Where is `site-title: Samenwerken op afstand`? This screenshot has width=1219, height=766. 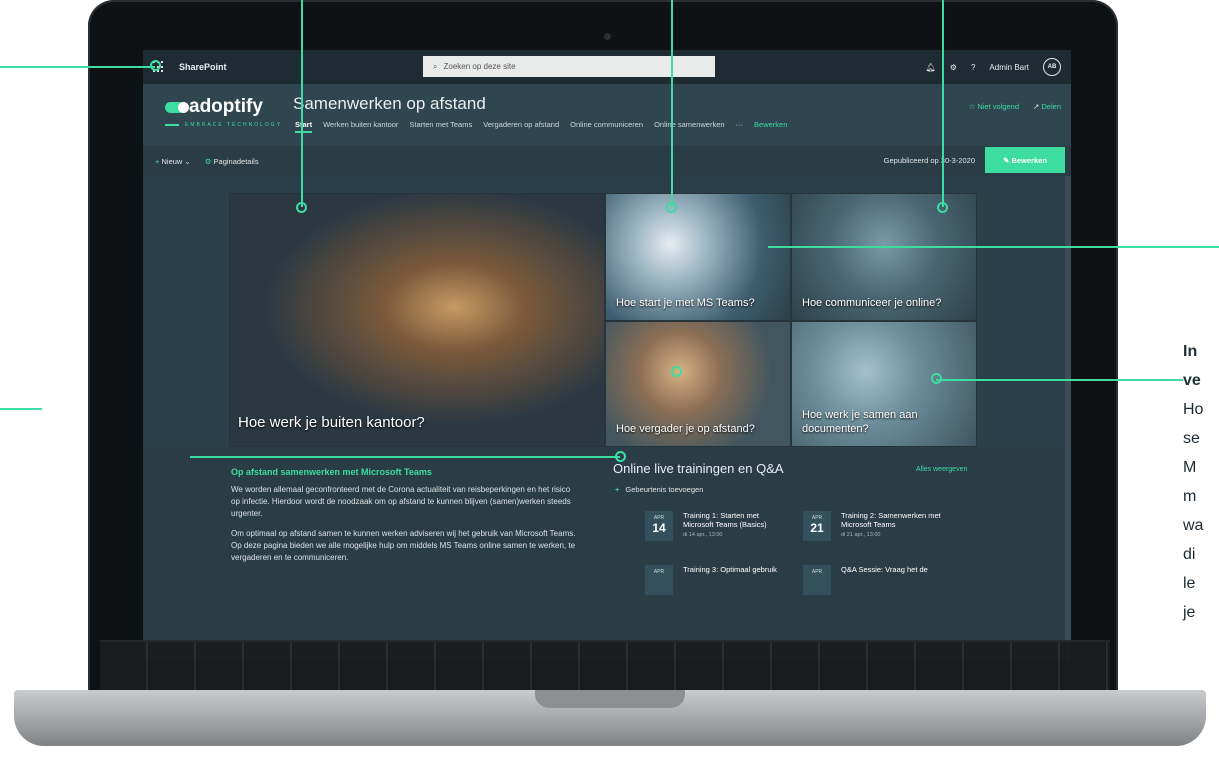 site-title: Samenwerken op afstand is located at coordinates (389, 103).